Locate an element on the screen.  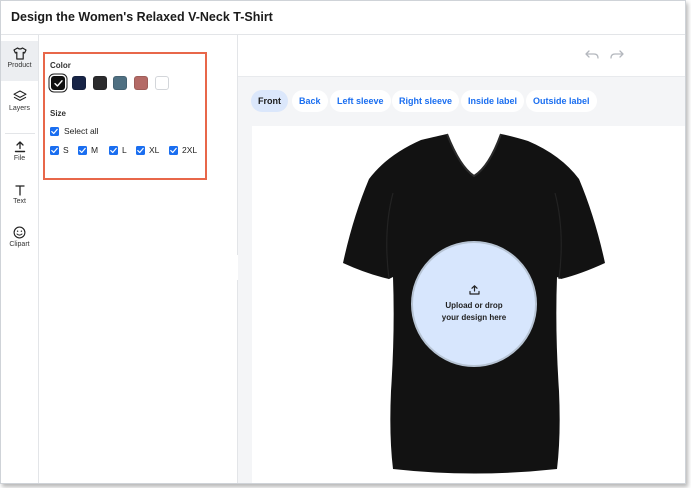
redo-icon is located at coordinates (617, 55).